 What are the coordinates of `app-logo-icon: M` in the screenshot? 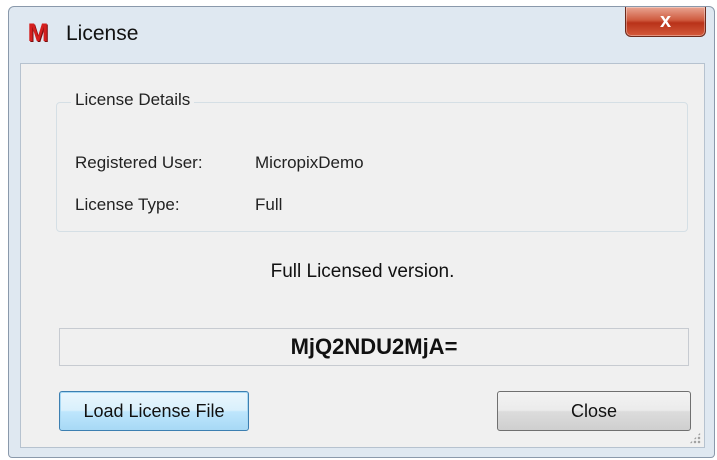 It's located at (38, 33).